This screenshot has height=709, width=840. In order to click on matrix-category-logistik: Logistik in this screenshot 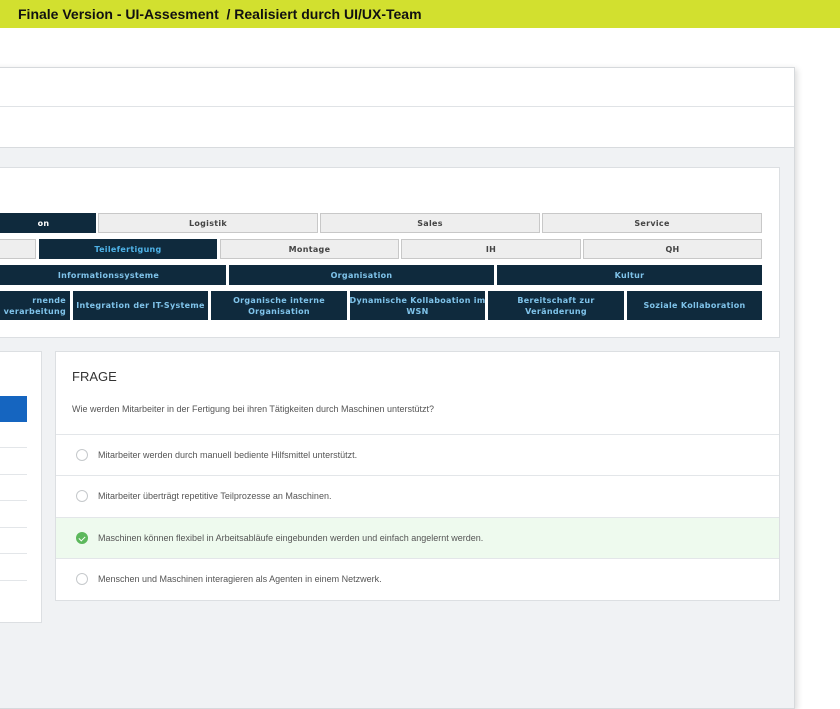, I will do `click(208, 223)`.